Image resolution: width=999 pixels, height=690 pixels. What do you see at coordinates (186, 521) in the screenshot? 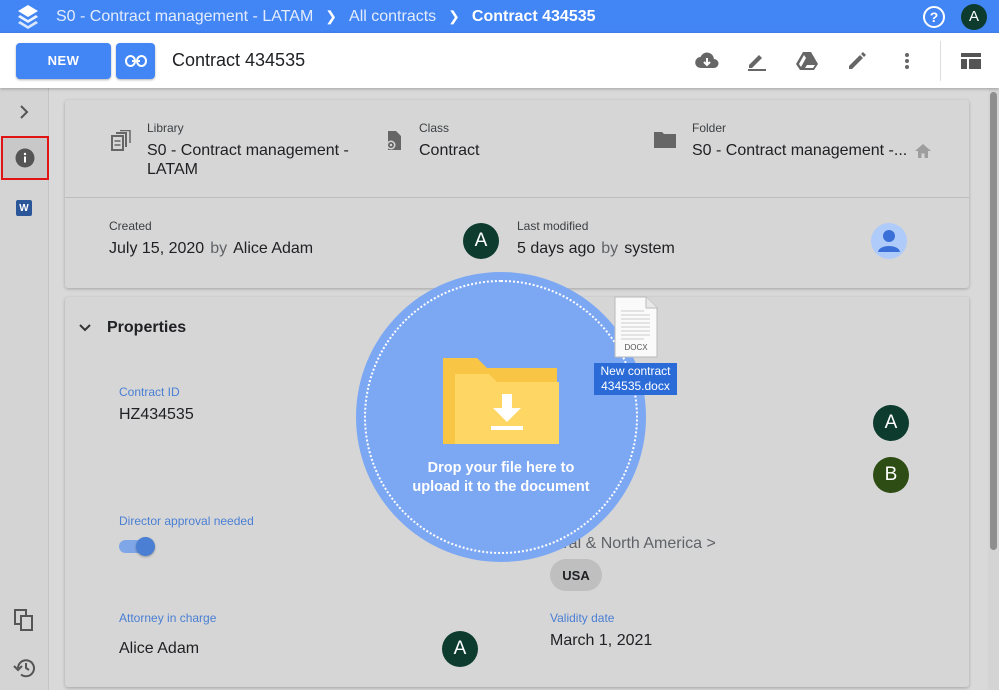
I see `director-approval-label: Director approval needed` at bounding box center [186, 521].